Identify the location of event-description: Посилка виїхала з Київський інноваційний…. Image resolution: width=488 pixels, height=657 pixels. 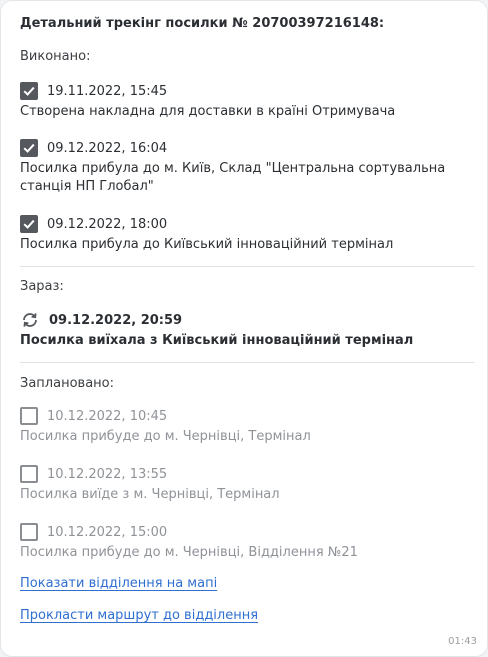
(217, 340).